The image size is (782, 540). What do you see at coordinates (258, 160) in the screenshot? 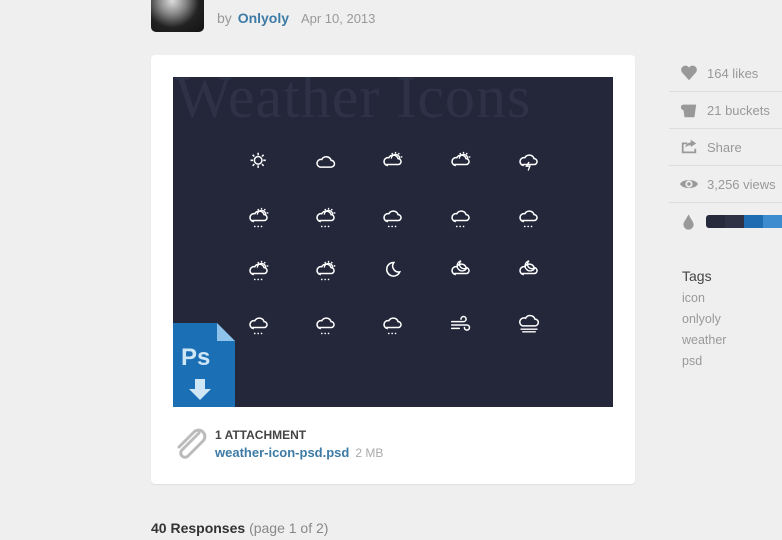
I see `sun-icon` at bounding box center [258, 160].